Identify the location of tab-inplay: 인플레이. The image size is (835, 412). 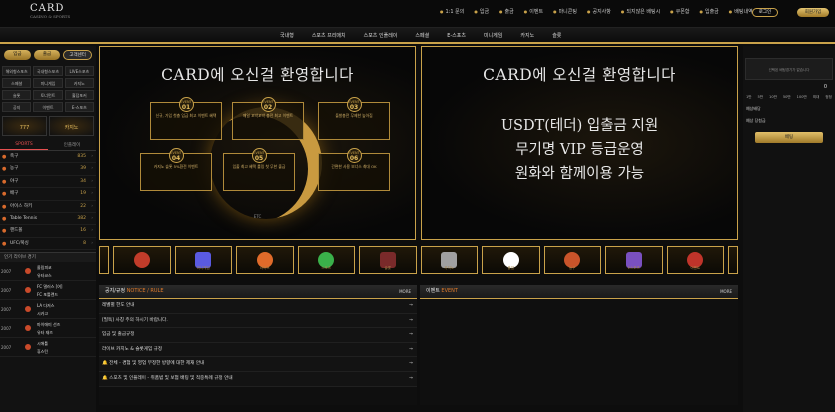
(72, 145).